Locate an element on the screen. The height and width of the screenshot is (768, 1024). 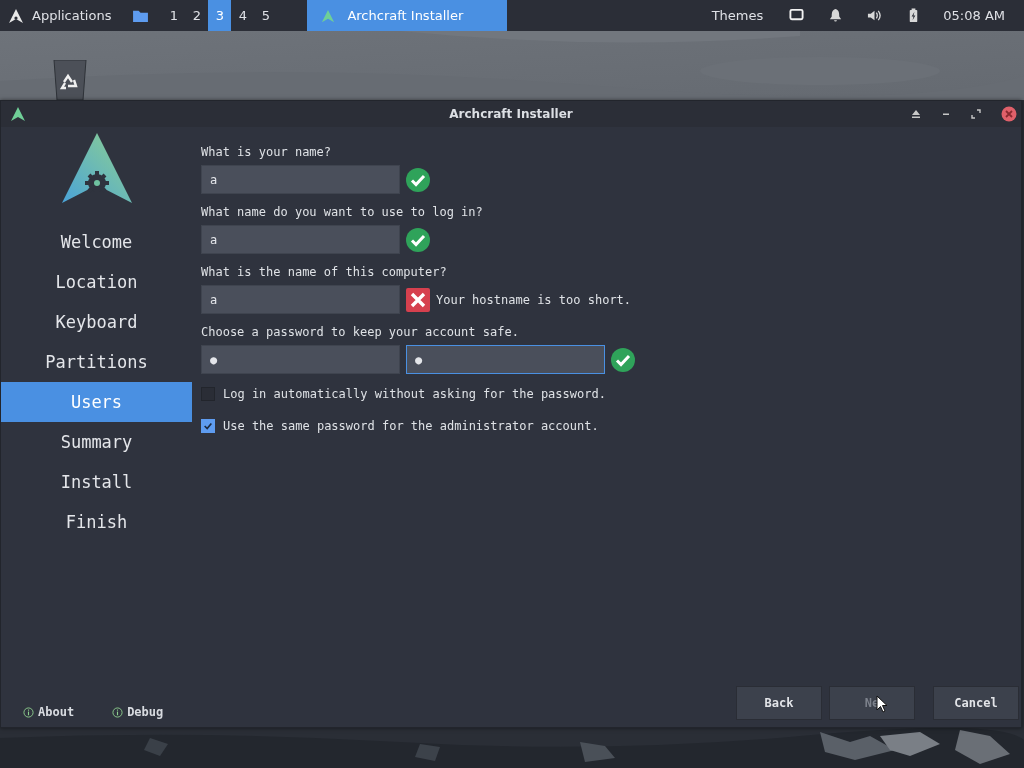
checkbox is located at coordinates (208, 426).